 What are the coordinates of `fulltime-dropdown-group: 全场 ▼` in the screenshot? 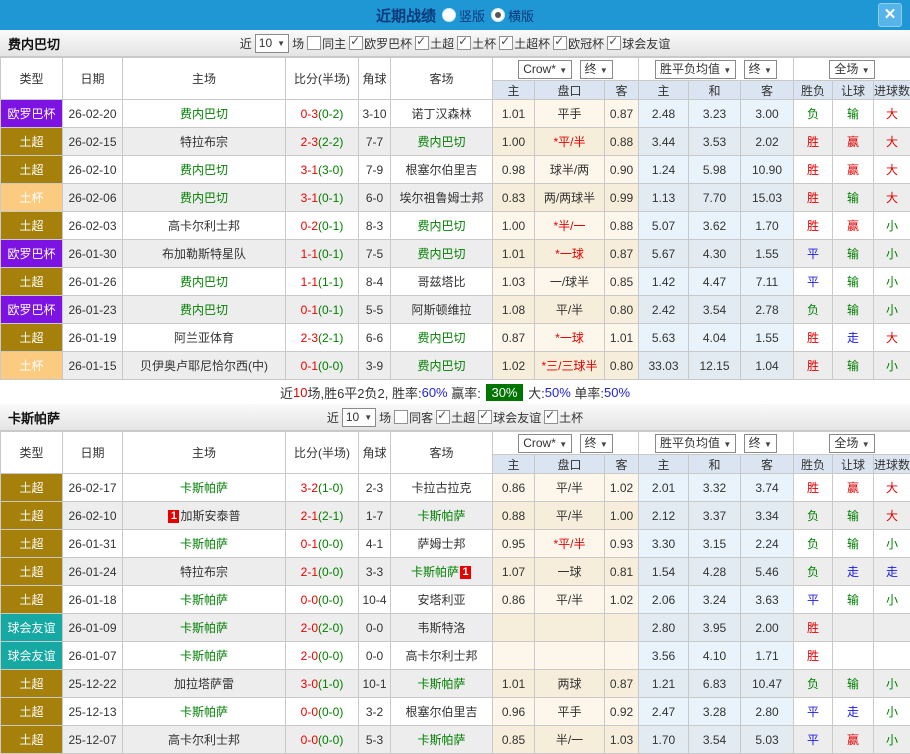 It's located at (851, 69).